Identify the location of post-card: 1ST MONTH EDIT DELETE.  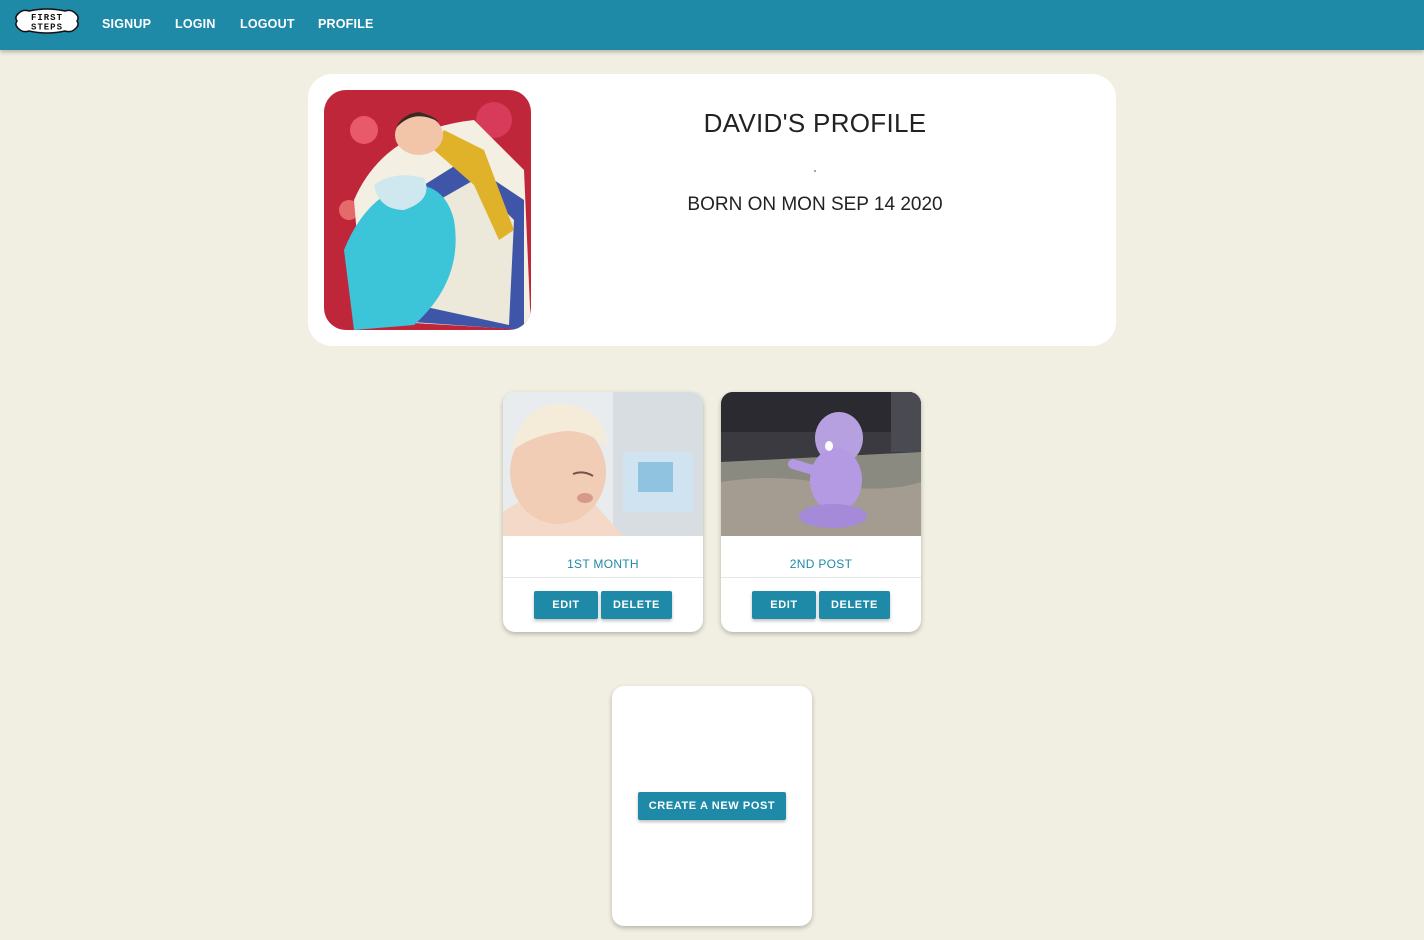
(603, 512).